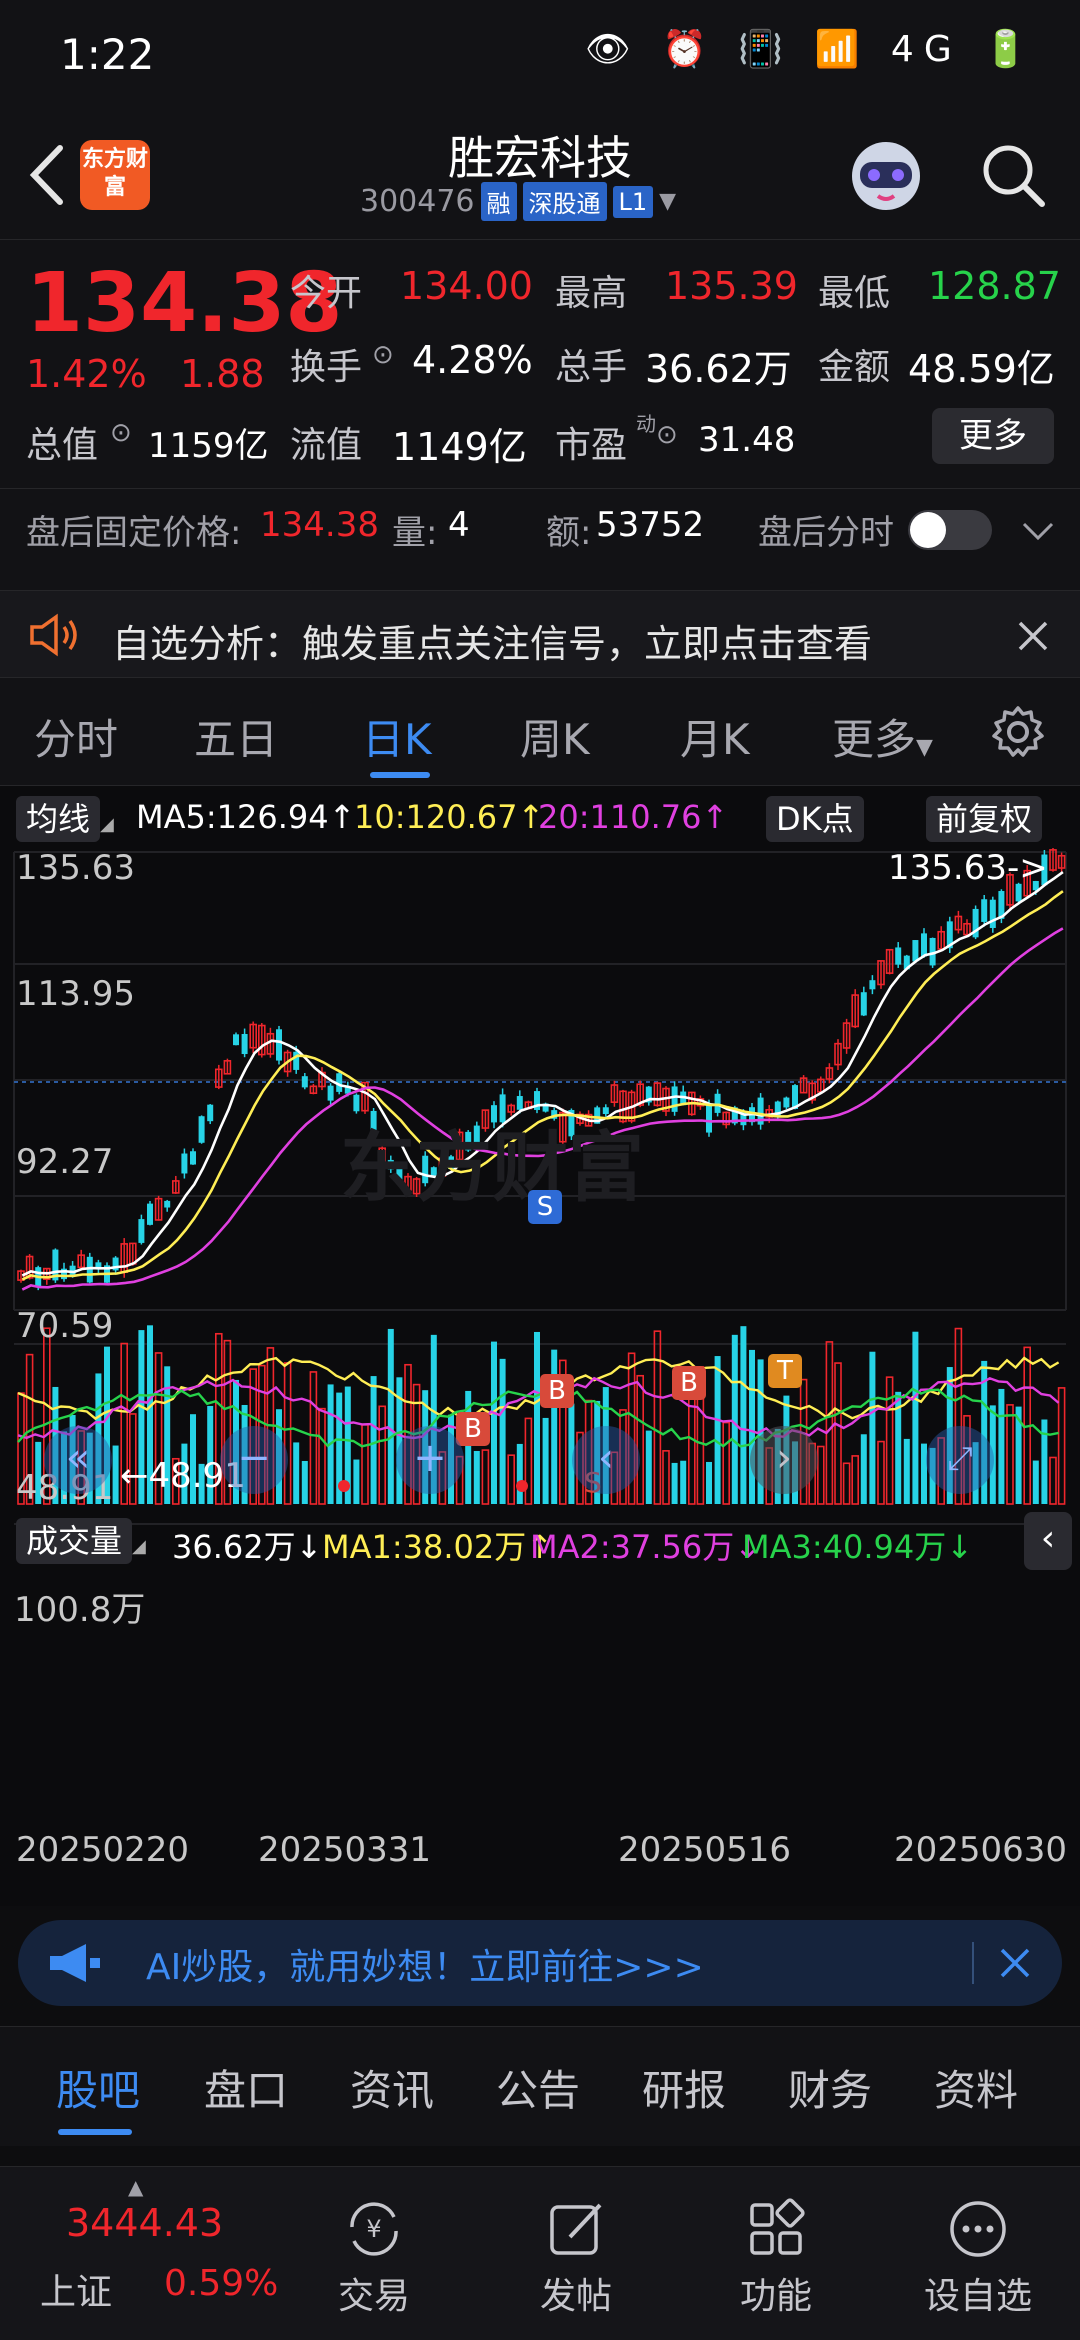 The height and width of the screenshot is (2340, 1080). I want to click on robot-assistant-icon, so click(886, 177).